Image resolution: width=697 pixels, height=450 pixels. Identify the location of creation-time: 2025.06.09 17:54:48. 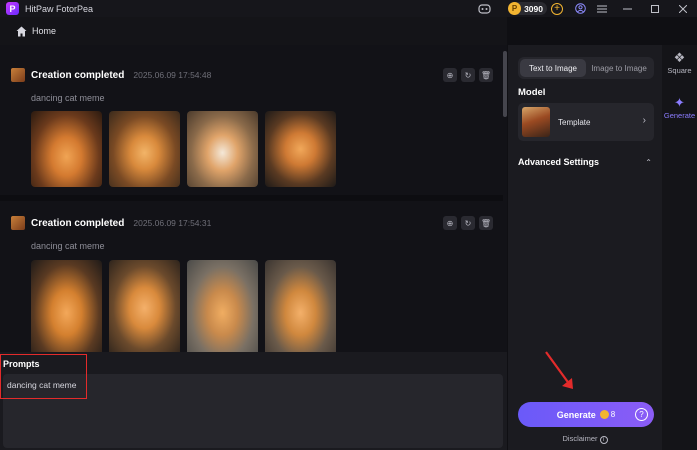
(172, 75).